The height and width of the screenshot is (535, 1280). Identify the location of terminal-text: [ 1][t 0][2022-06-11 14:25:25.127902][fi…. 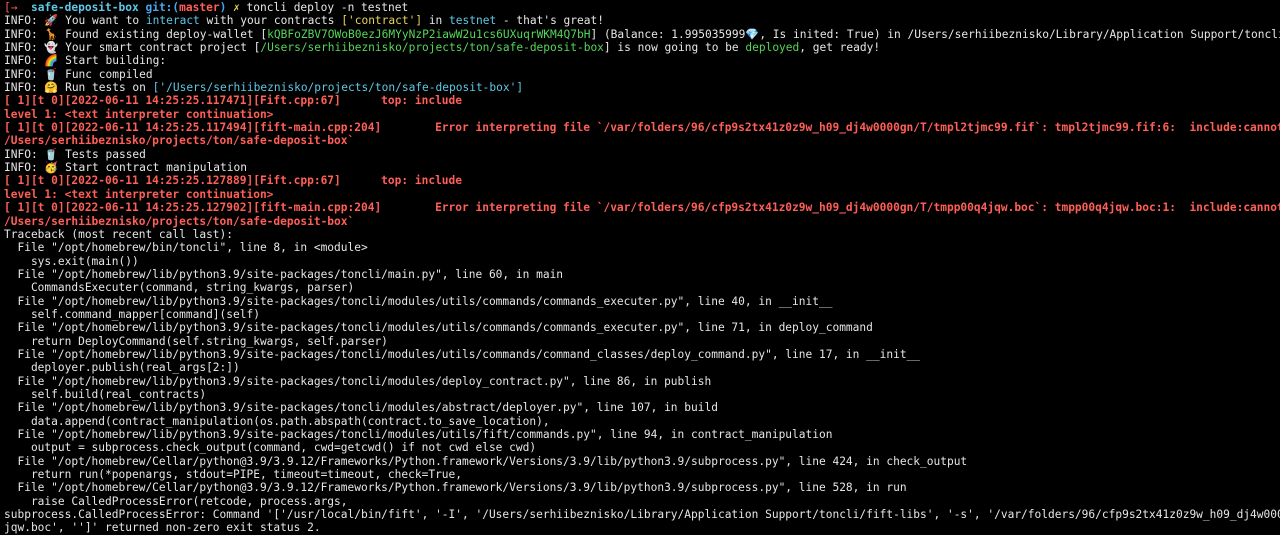
(642, 208).